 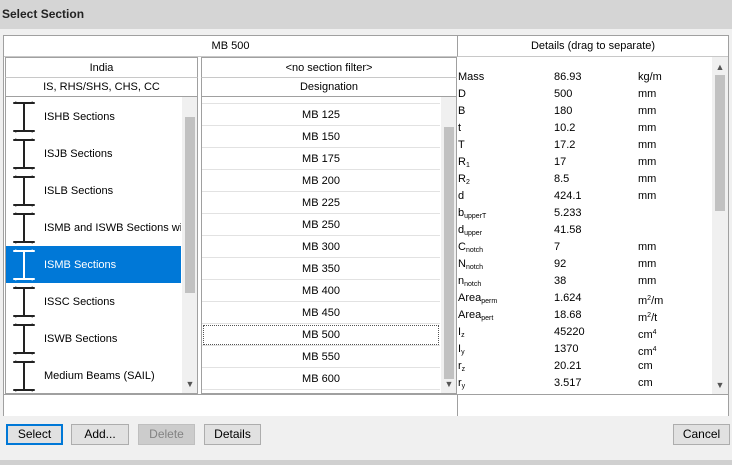 I want to click on designation-item: MB 350, so click(x=321, y=269).